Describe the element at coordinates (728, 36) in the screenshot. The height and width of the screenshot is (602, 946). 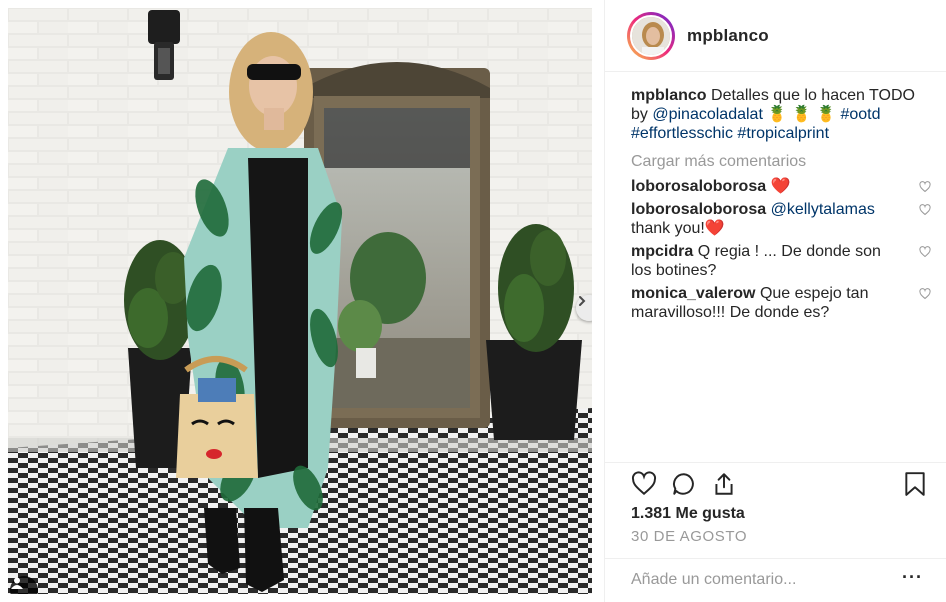
I see `header-username: mpblanco` at that location.